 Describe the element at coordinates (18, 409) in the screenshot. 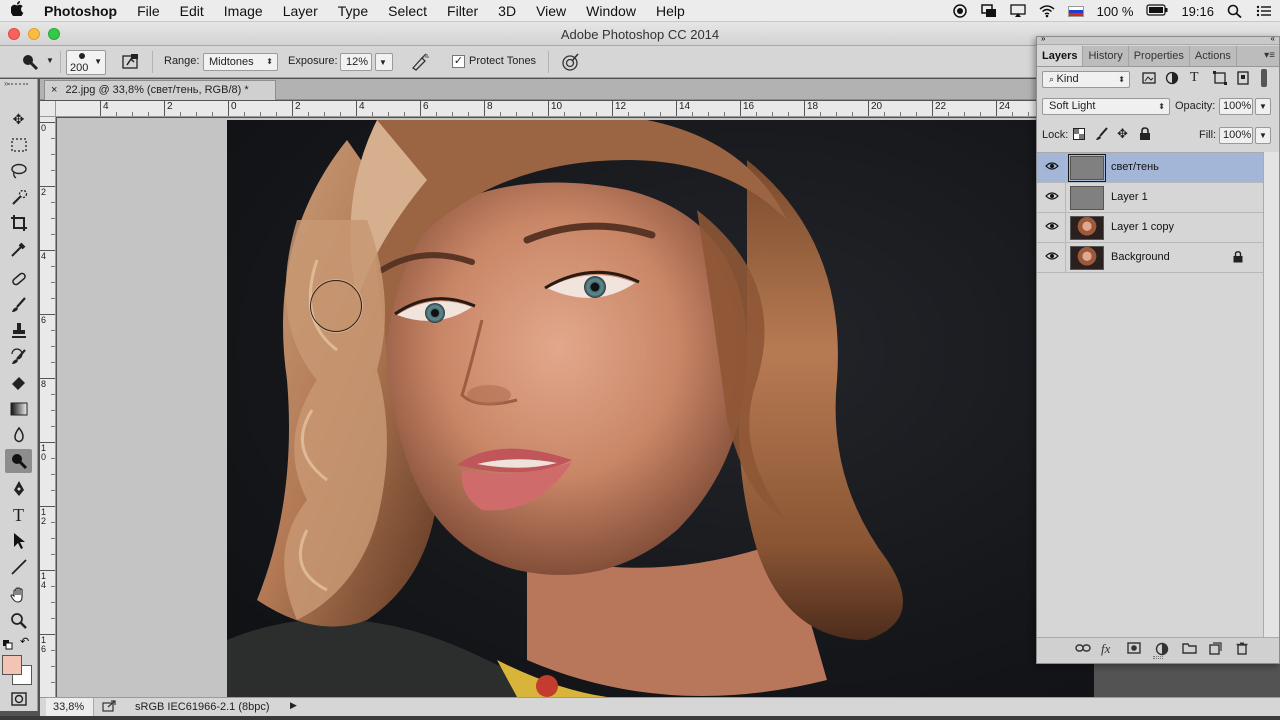

I see `gradient-tool-icon` at that location.